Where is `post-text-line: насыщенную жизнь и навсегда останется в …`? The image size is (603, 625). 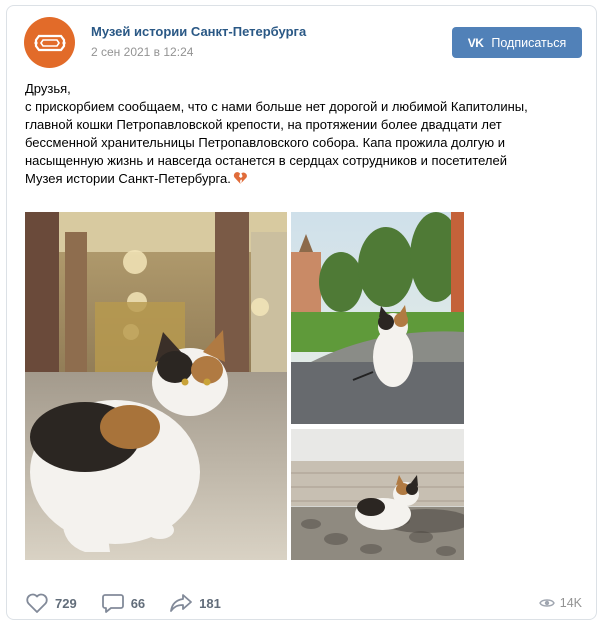 post-text-line: насыщенную жизнь и навсегда останется в … is located at coordinates (266, 160).